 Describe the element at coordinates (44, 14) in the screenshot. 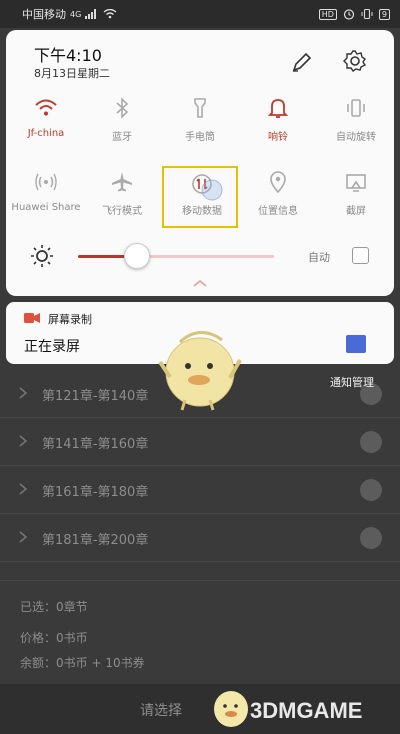

I see `carrier-label: 中国移动` at that location.